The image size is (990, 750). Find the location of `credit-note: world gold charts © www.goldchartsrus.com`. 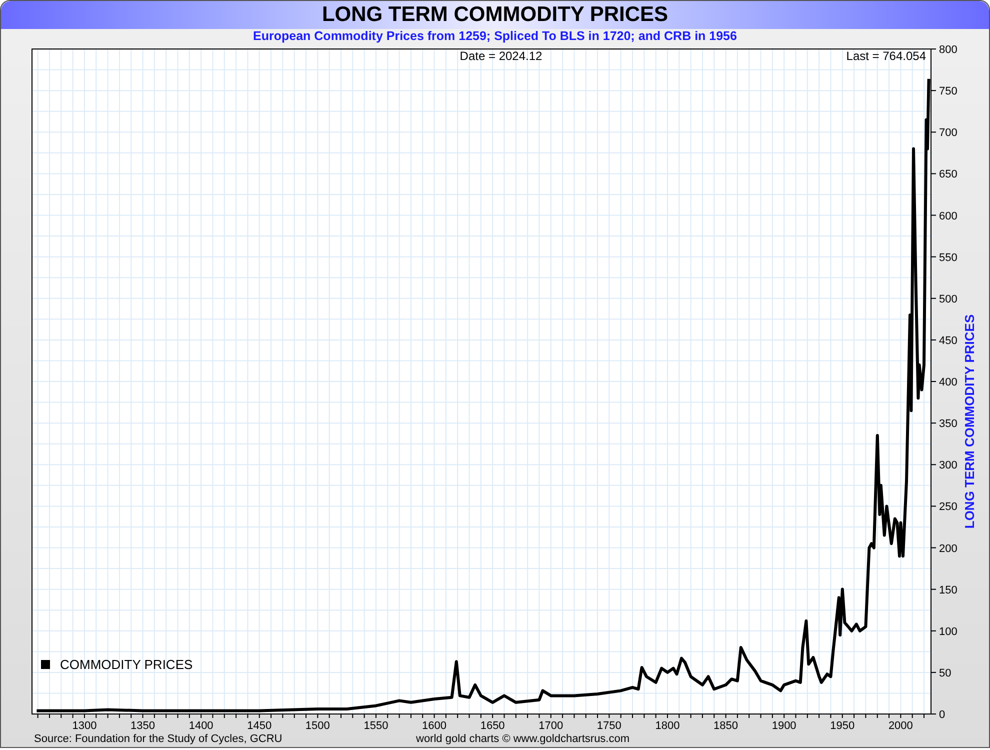

credit-note: world gold charts © www.goldchartsrus.com is located at coordinates (523, 739).